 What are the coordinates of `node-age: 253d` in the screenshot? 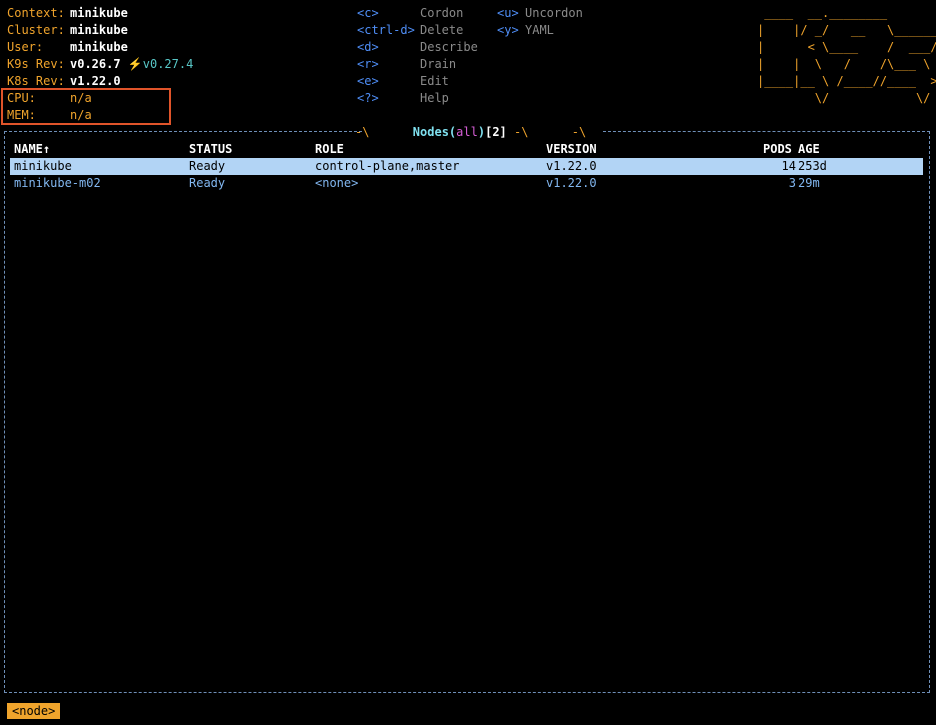 It's located at (812, 166).